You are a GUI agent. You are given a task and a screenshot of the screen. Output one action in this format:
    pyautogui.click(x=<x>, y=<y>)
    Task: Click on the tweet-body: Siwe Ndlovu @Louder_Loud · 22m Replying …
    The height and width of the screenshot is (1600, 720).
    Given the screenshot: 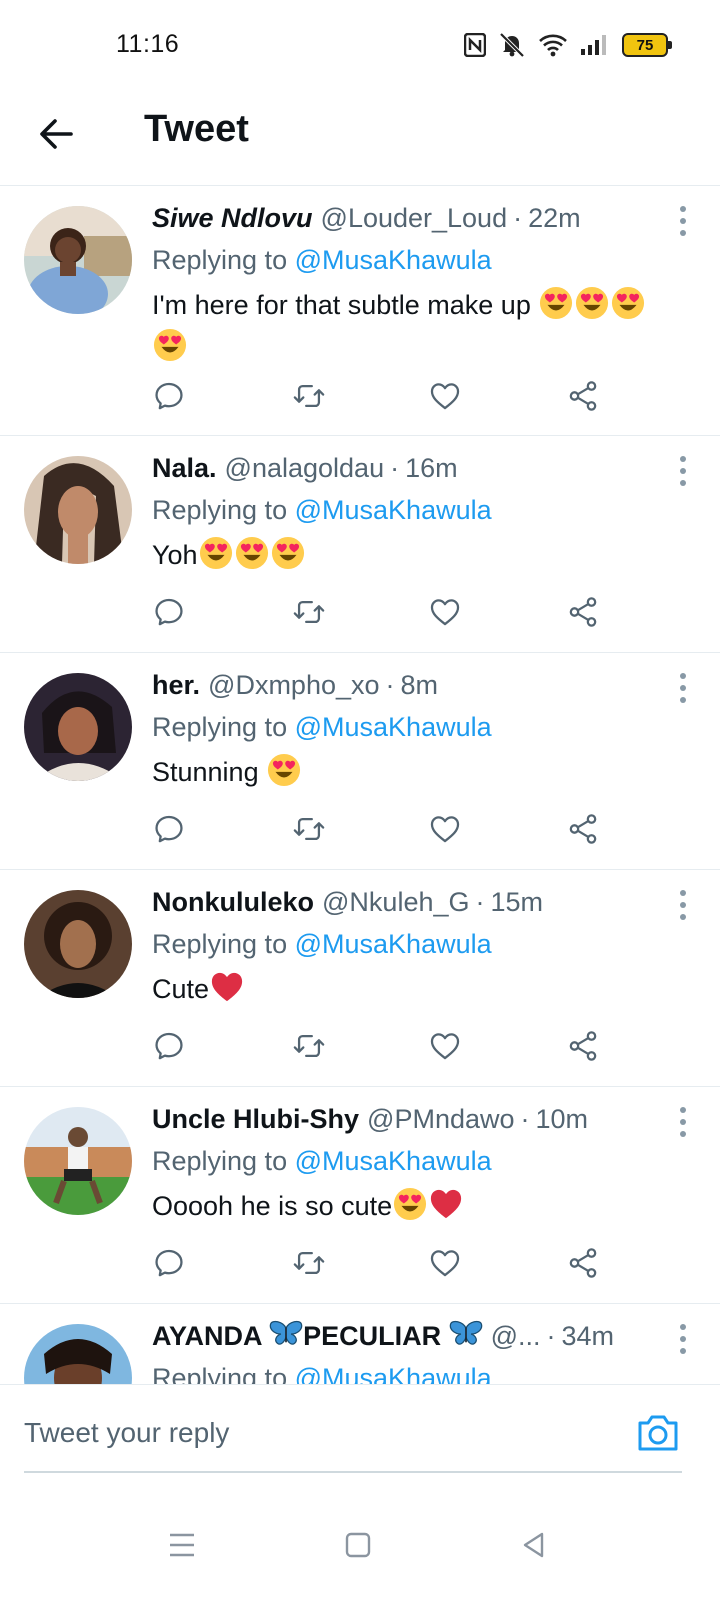 What is the action you would take?
    pyautogui.click(x=424, y=283)
    